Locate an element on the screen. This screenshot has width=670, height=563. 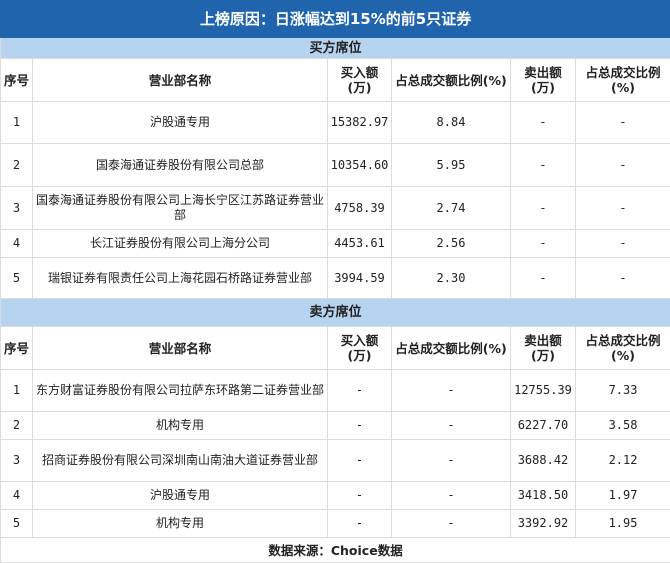
table-cell: 国泰海通证券股份有限公司总部 is located at coordinates (180, 165).